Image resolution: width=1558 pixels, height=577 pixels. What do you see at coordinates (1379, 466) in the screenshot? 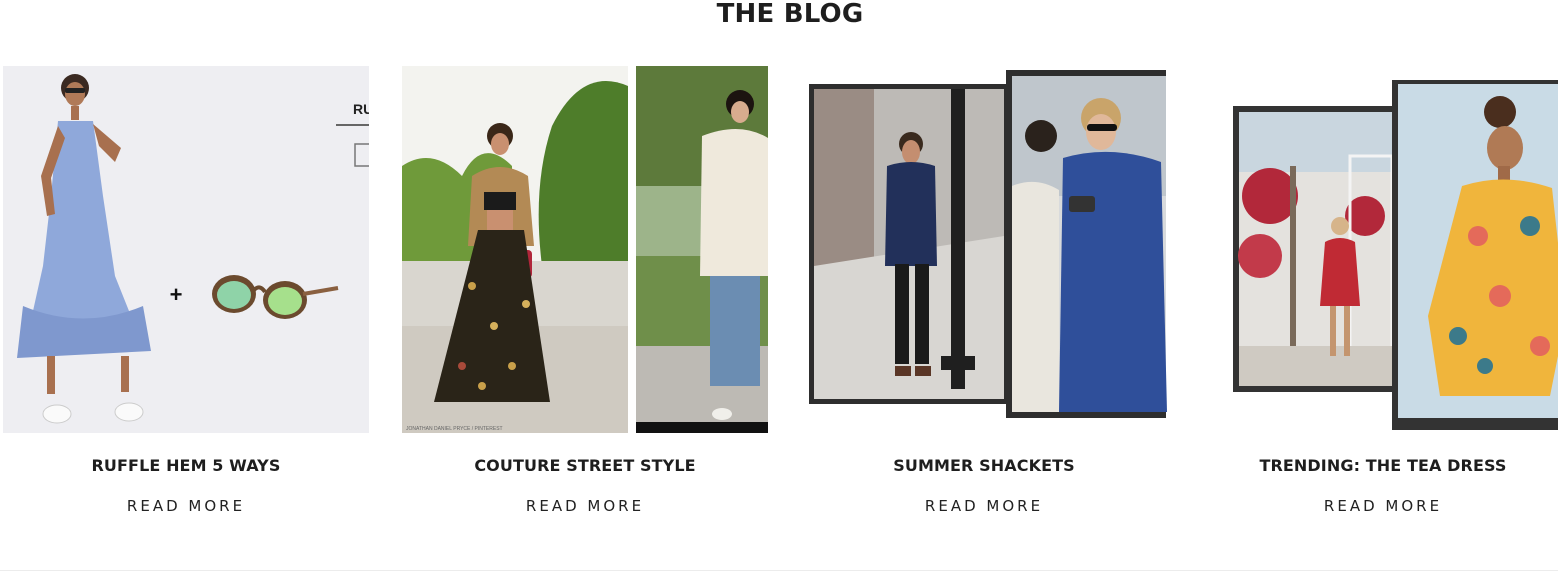
I see `blog-post-title: TRENDING: THE TEA DRESS` at bounding box center [1379, 466].